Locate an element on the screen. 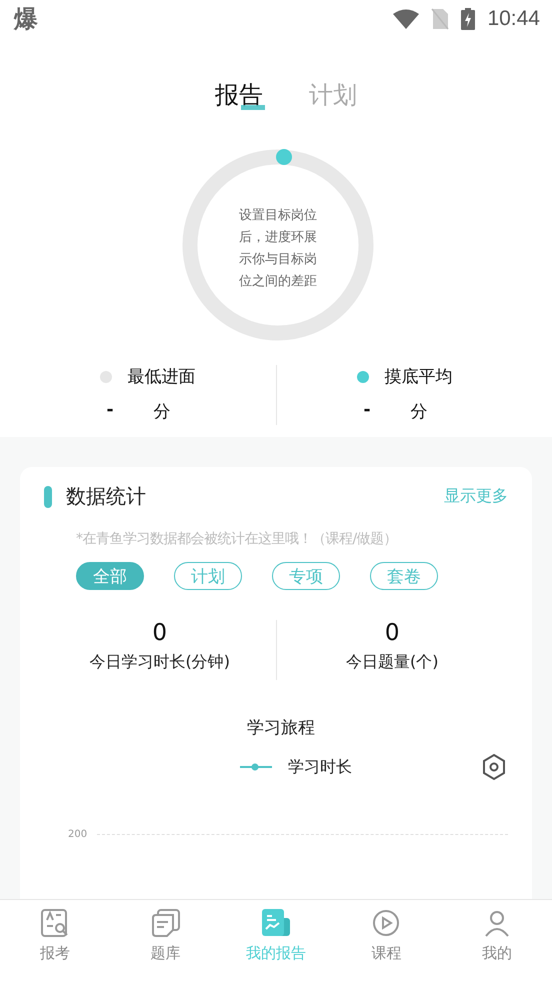 This screenshot has width=552, height=983. nav-tab: 报考 is located at coordinates (55, 941).